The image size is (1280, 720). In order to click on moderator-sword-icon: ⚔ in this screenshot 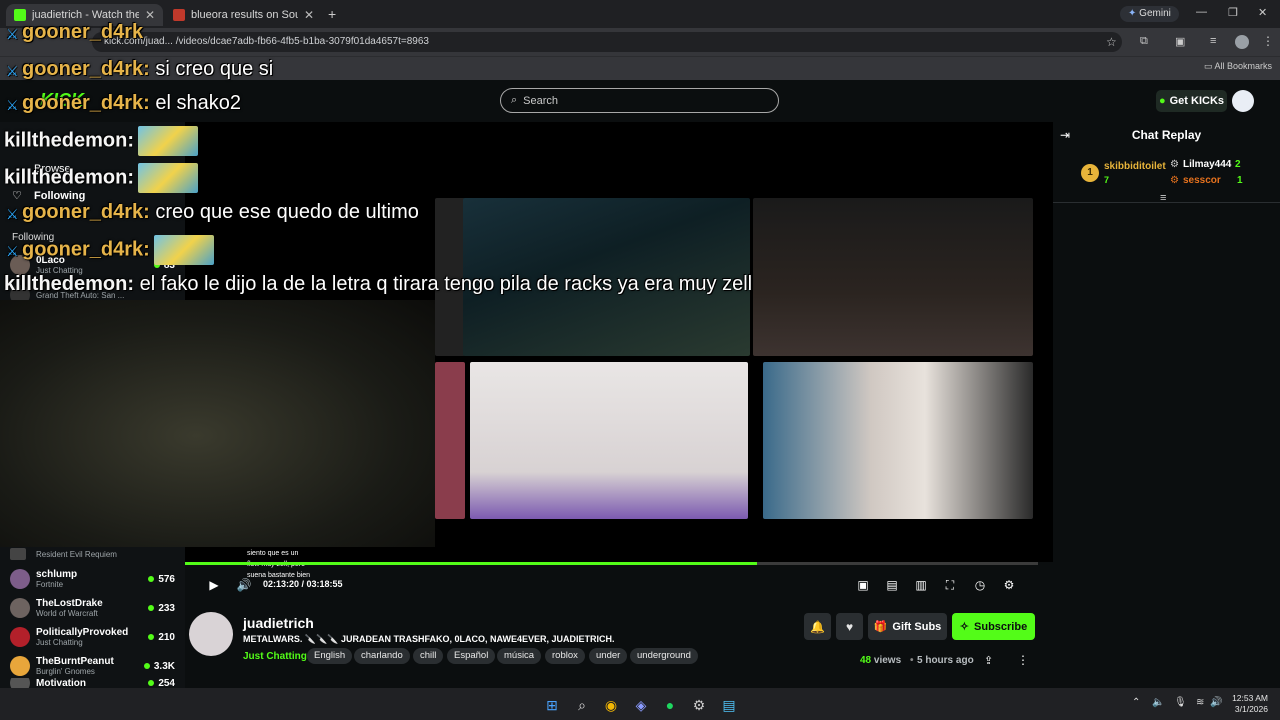, I will do `click(12, 104)`.